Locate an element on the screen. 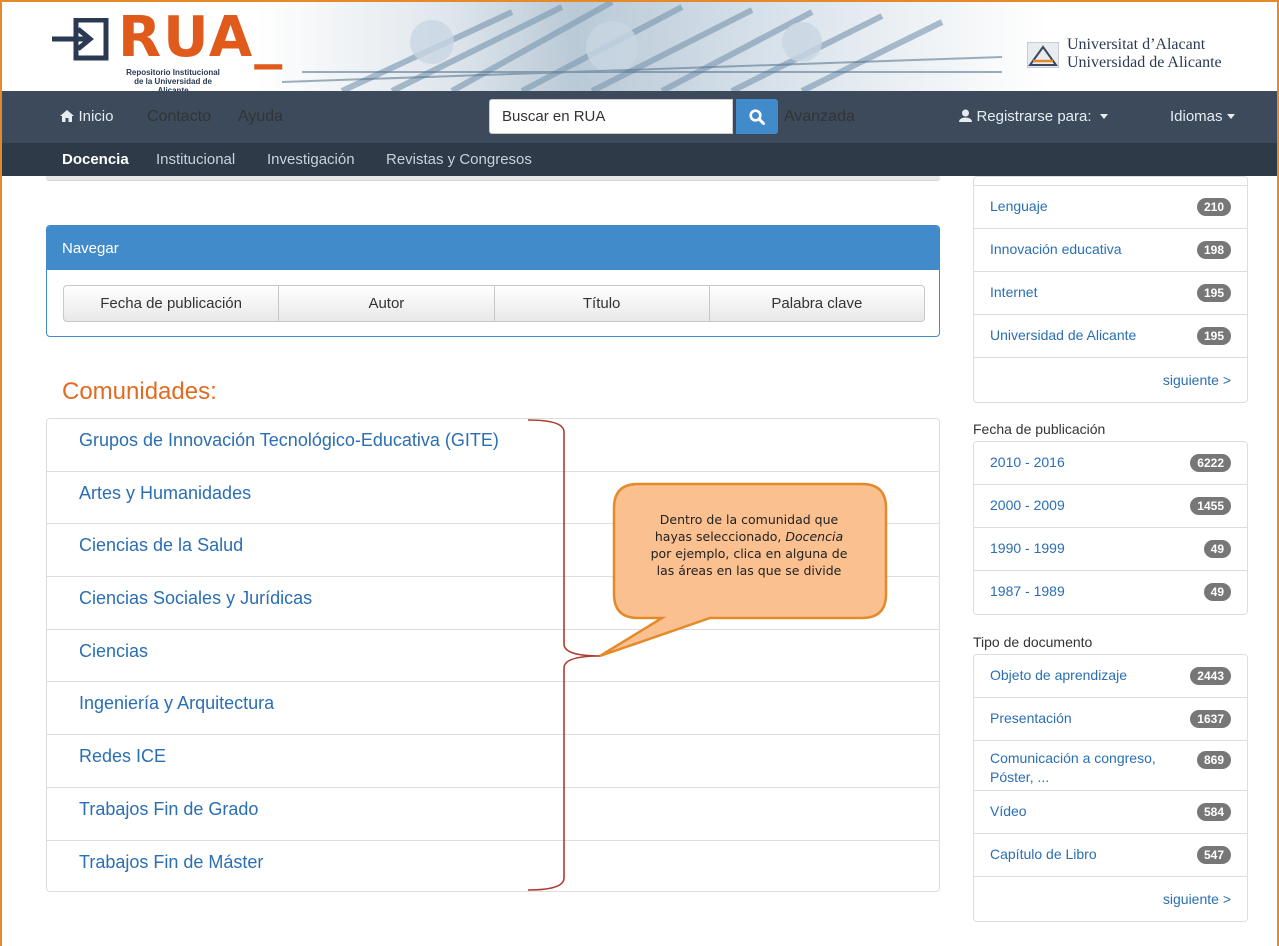  communities-heading: Comunidades: is located at coordinates (139, 391).